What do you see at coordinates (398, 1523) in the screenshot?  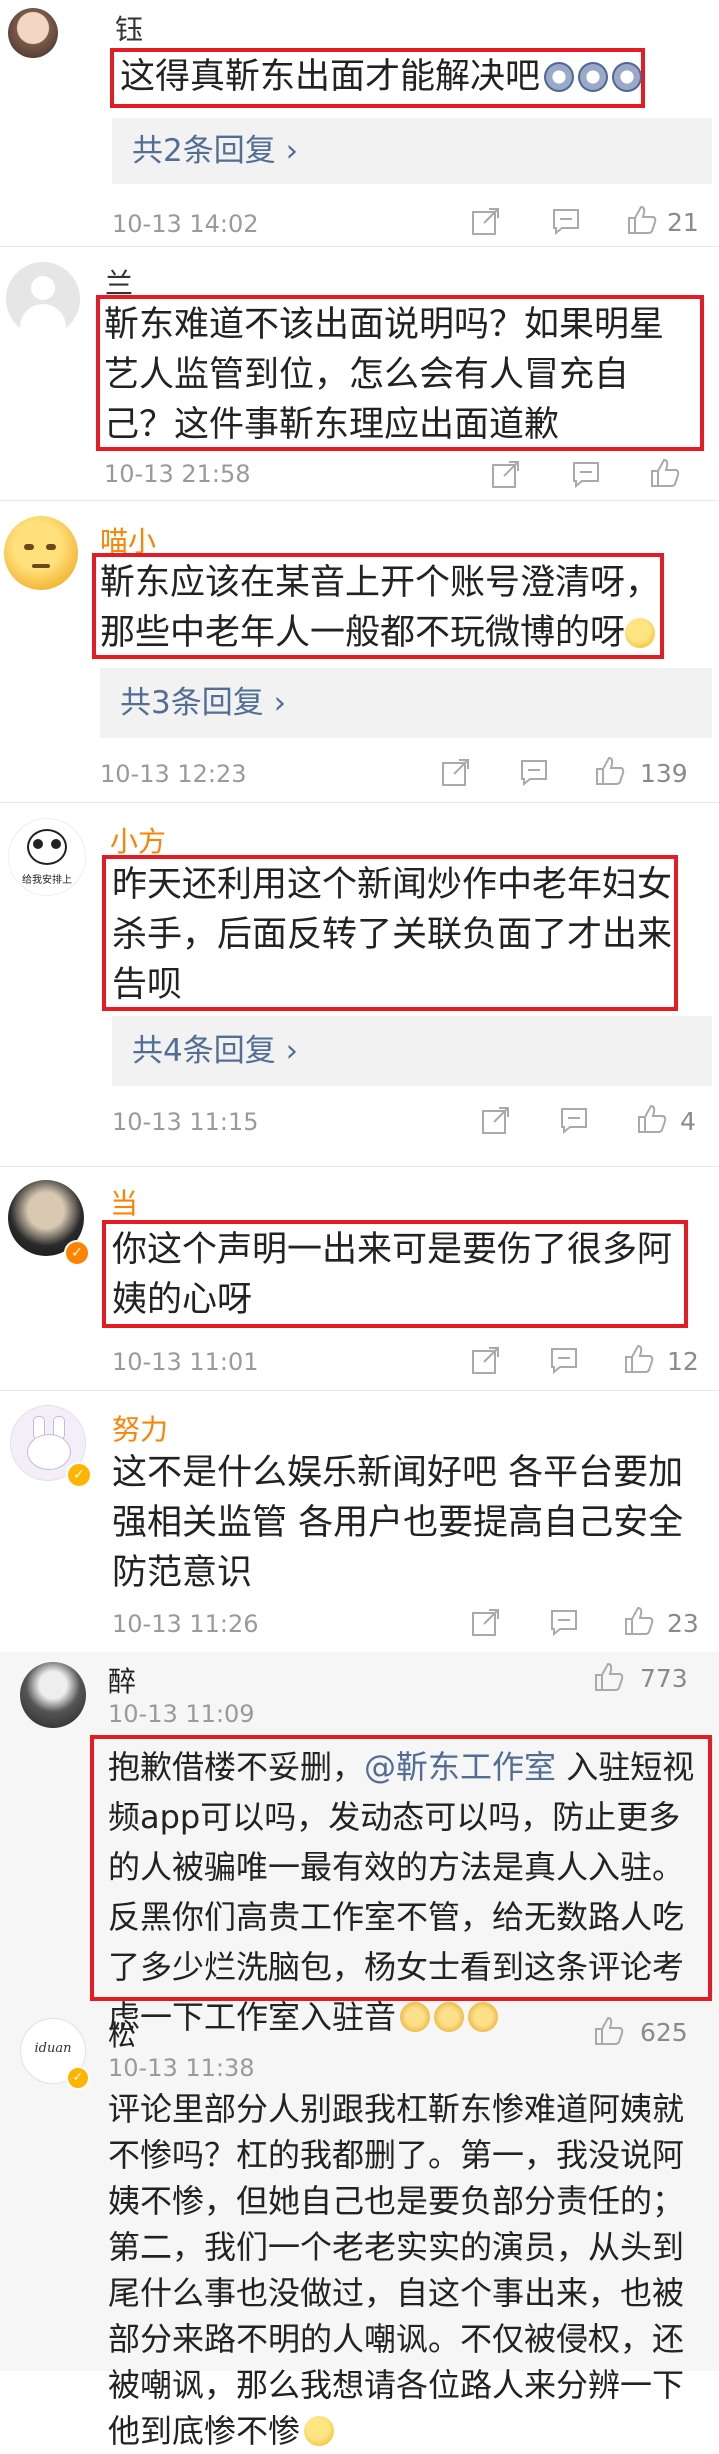 I see `comment-text: 这不是什么娱乐新闻好吧 各平台要加强相关监管 各用户也要提高自己安全防范意识` at bounding box center [398, 1523].